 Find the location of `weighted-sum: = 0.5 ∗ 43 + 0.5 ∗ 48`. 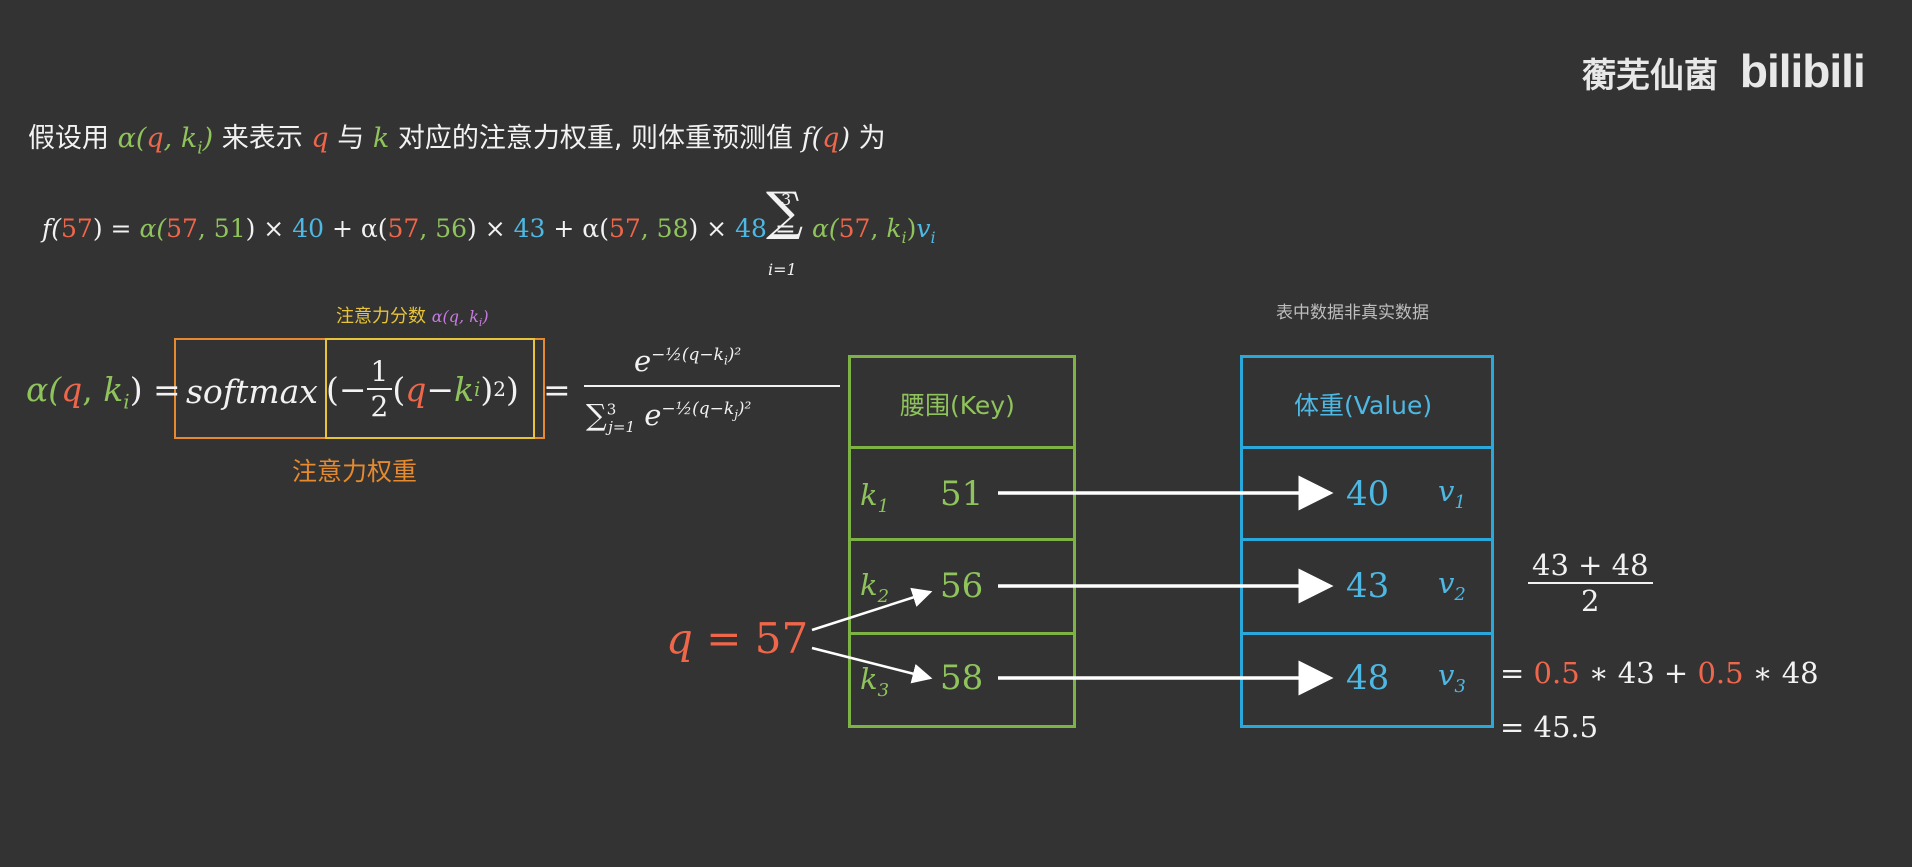

weighted-sum: = 0.5 ∗ 43 + 0.5 ∗ 48 is located at coordinates (1659, 673).